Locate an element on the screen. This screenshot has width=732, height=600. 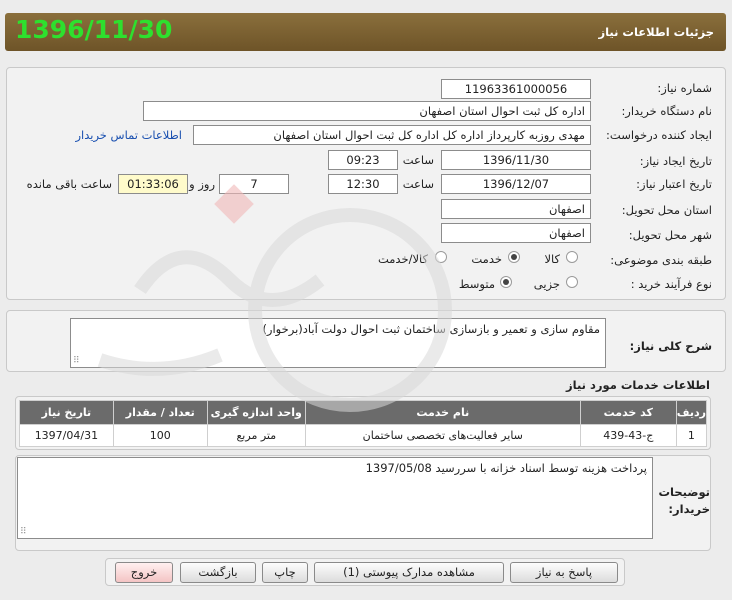
attachments-button: مشاهده مدارک پیوستی (1) is located at coordinates (409, 572).